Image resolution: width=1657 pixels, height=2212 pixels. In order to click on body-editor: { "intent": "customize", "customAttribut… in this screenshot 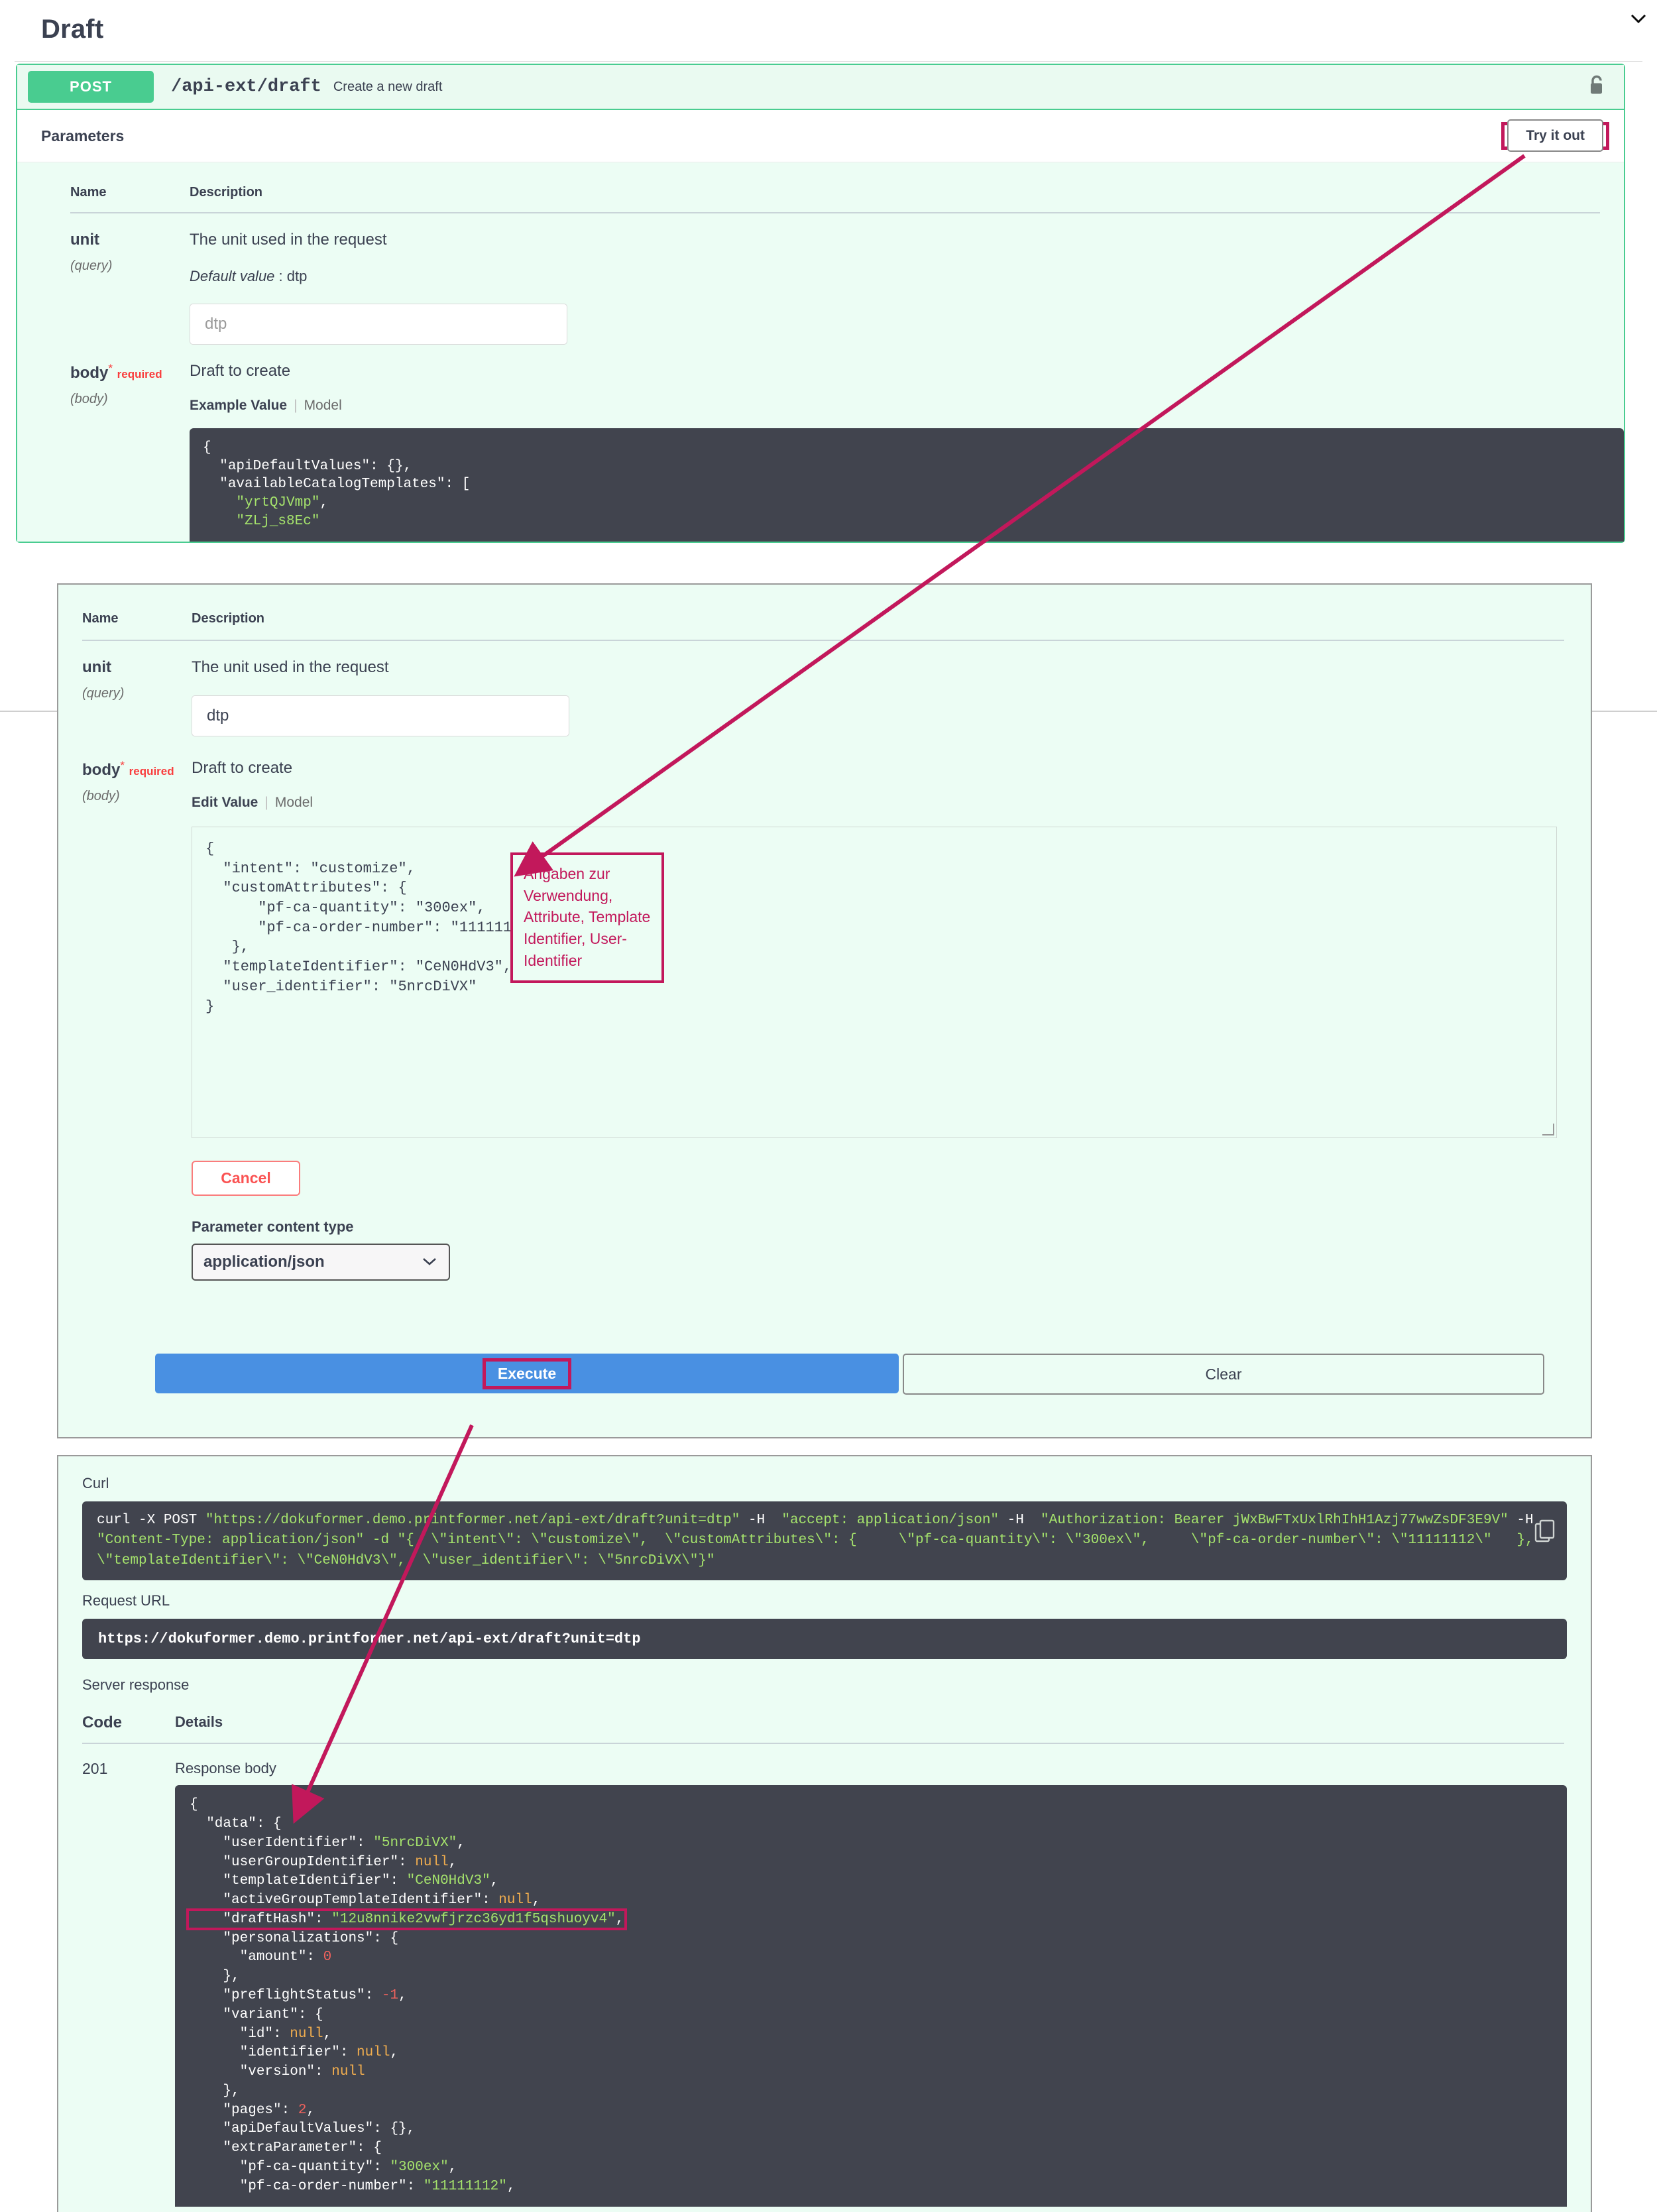, I will do `click(874, 982)`.